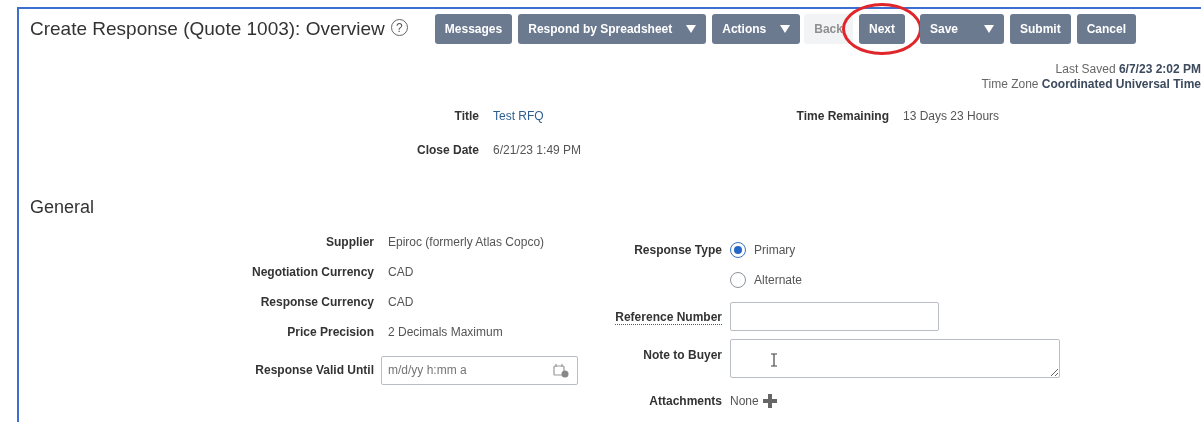 The height and width of the screenshot is (422, 1201). Describe the element at coordinates (756, 29) in the screenshot. I see `toolbar-button: Actions` at that location.